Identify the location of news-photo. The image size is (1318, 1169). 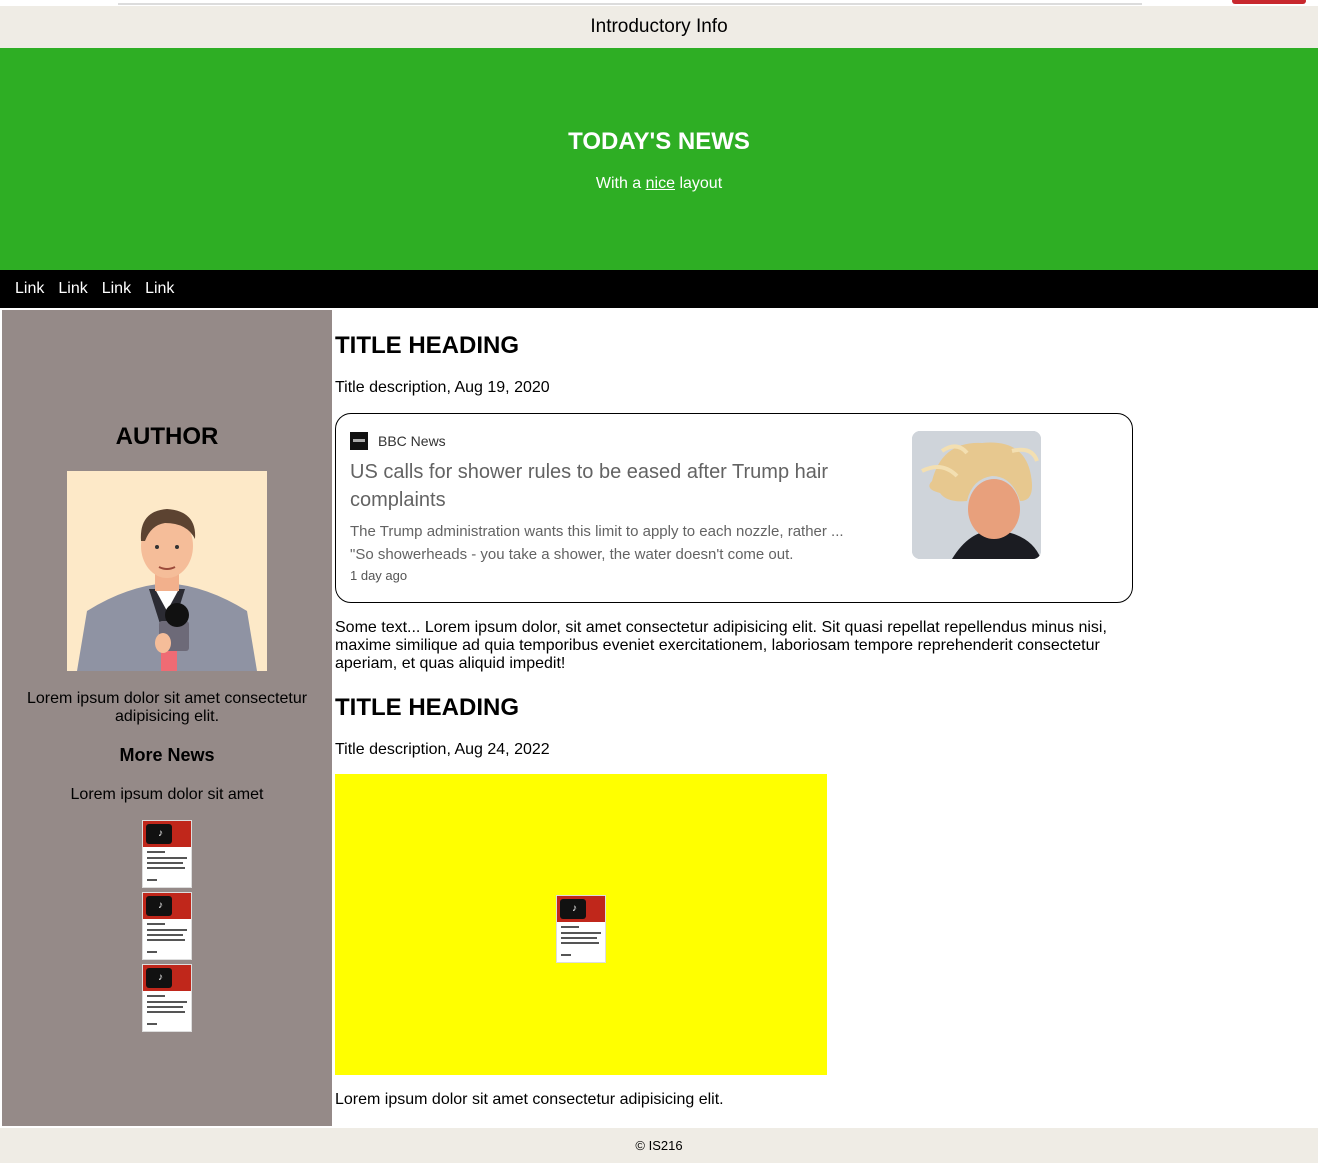
(976, 495).